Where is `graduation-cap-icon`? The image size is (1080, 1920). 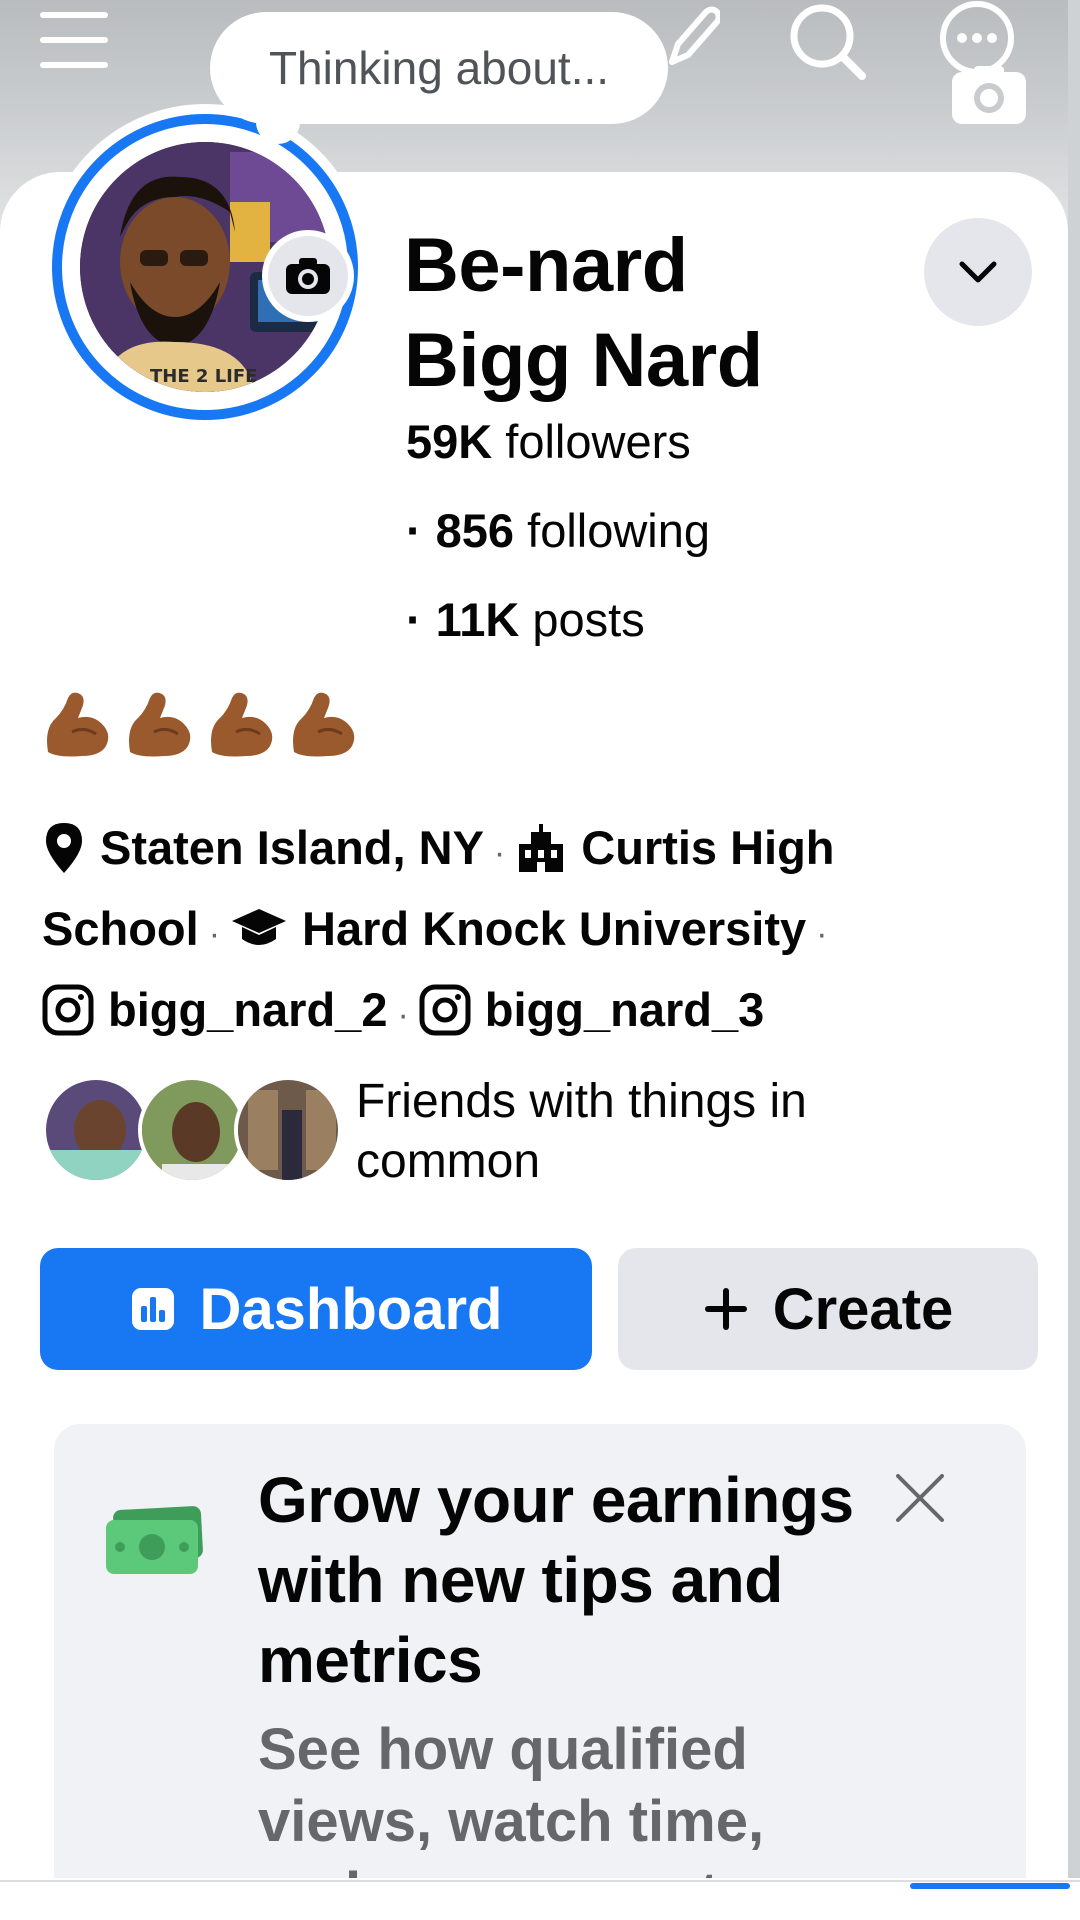 graduation-cap-icon is located at coordinates (259, 926).